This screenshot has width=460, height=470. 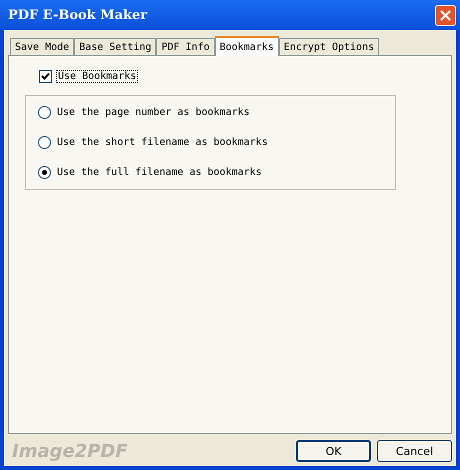 What do you see at coordinates (333, 451) in the screenshot?
I see `dialog-button: OK` at bounding box center [333, 451].